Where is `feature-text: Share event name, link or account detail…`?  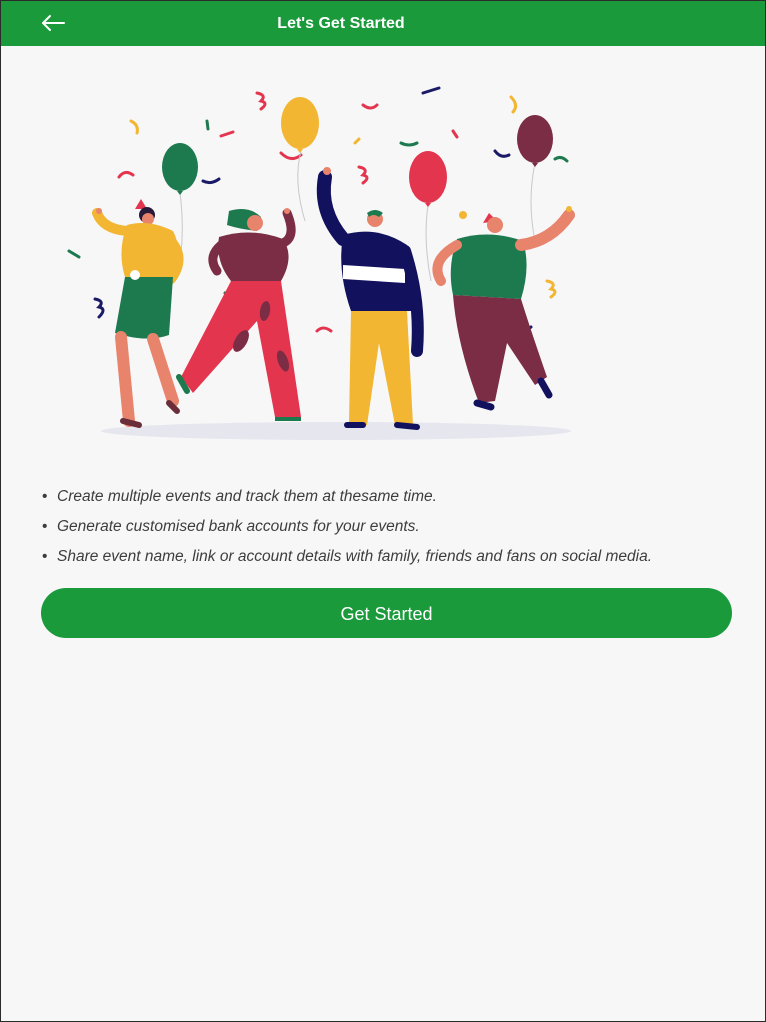 feature-text: Share event name, link or account detail… is located at coordinates (355, 556).